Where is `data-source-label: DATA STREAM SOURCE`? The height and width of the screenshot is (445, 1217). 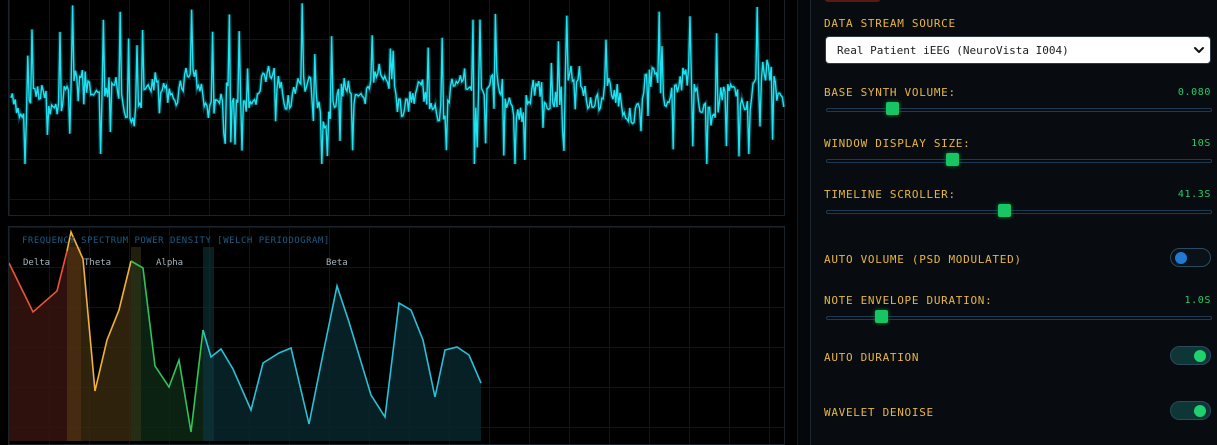
data-source-label: DATA STREAM SOURCE is located at coordinates (890, 23).